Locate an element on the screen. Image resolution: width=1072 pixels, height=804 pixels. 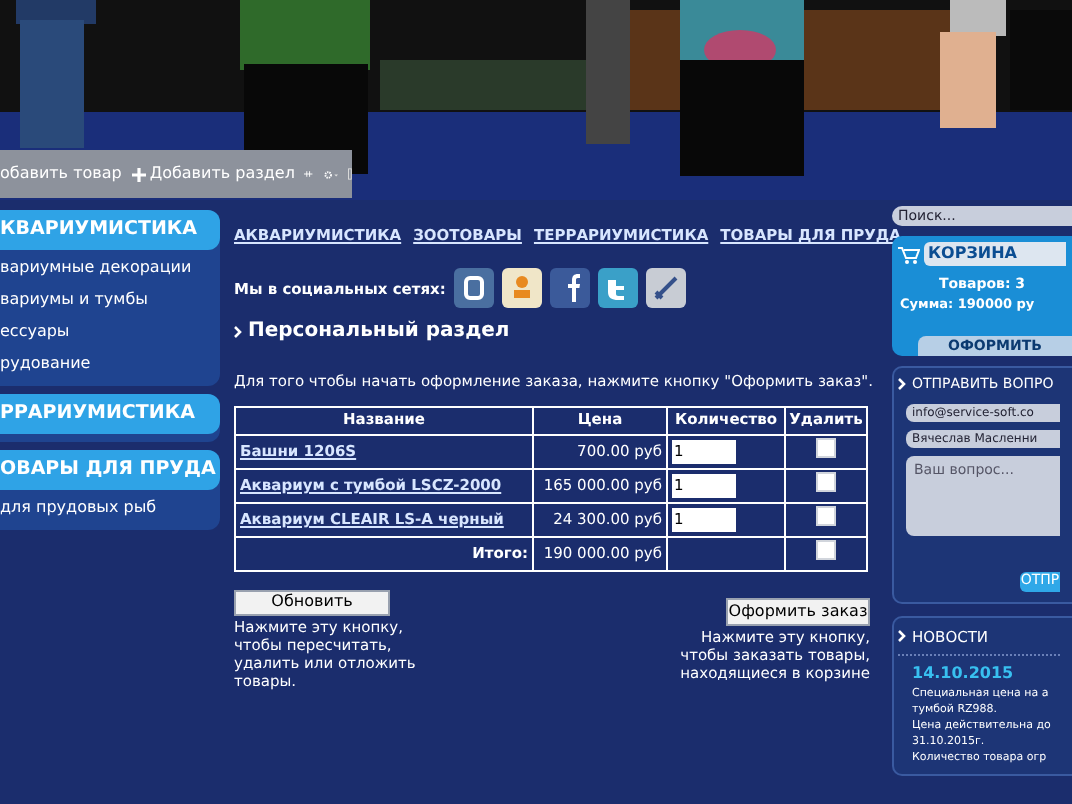
update-button: Обновить is located at coordinates (312, 602).